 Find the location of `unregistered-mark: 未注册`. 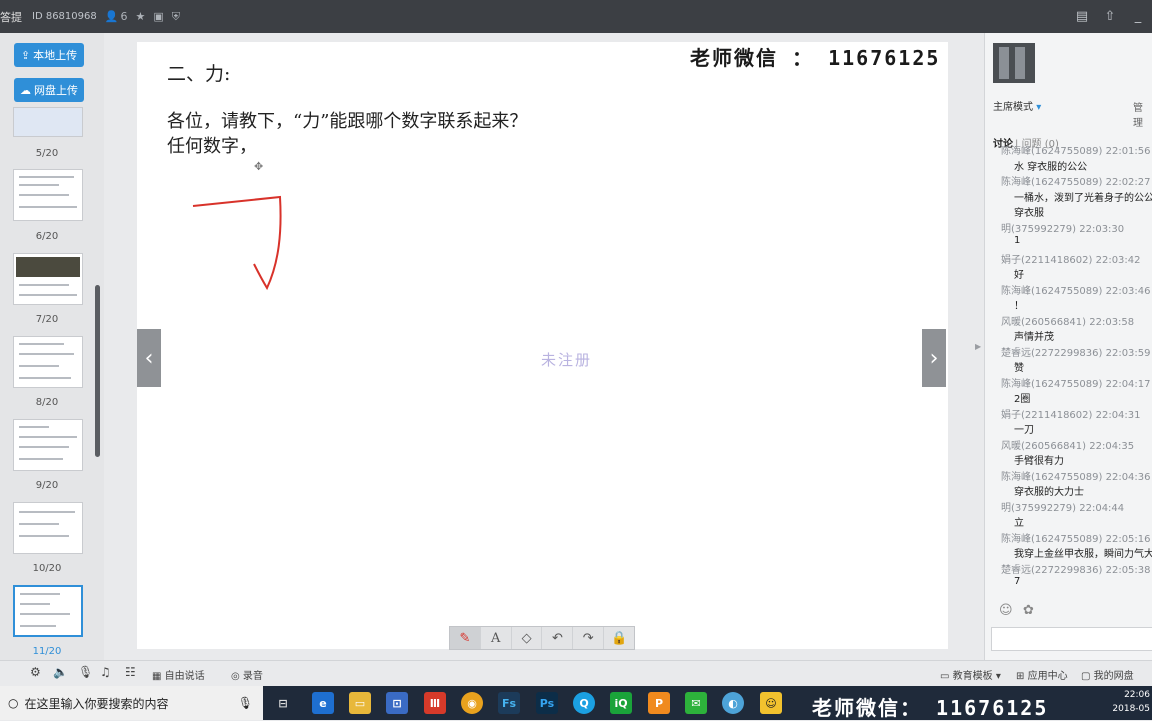

unregistered-mark: 未注册 is located at coordinates (567, 360).